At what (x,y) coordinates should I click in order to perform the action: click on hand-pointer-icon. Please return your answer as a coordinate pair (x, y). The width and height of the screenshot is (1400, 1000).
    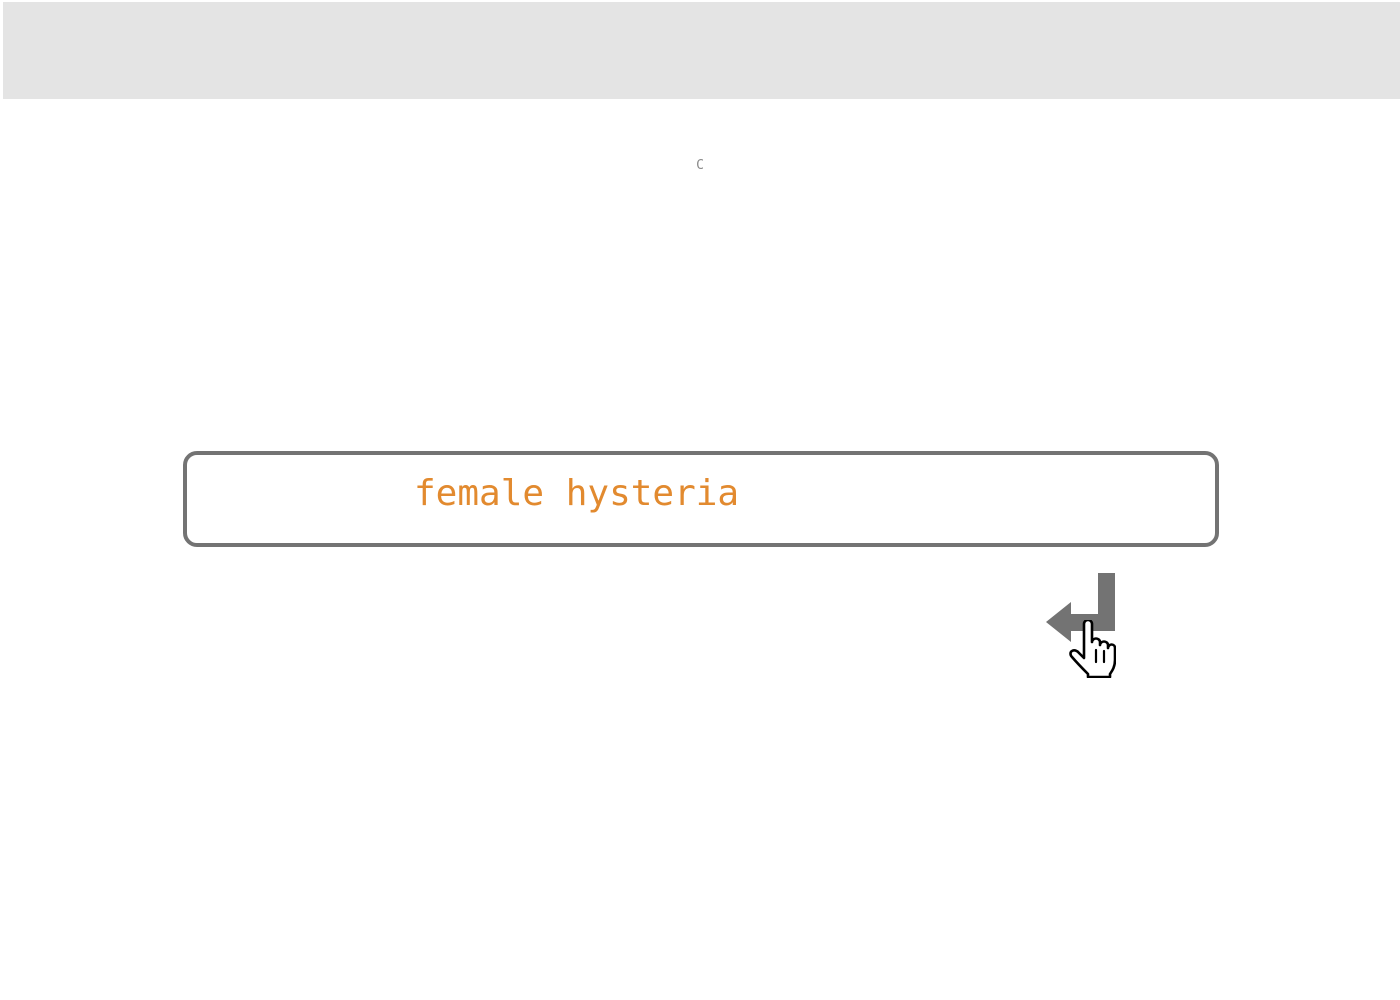
    Looking at the image, I should click on (1091, 648).